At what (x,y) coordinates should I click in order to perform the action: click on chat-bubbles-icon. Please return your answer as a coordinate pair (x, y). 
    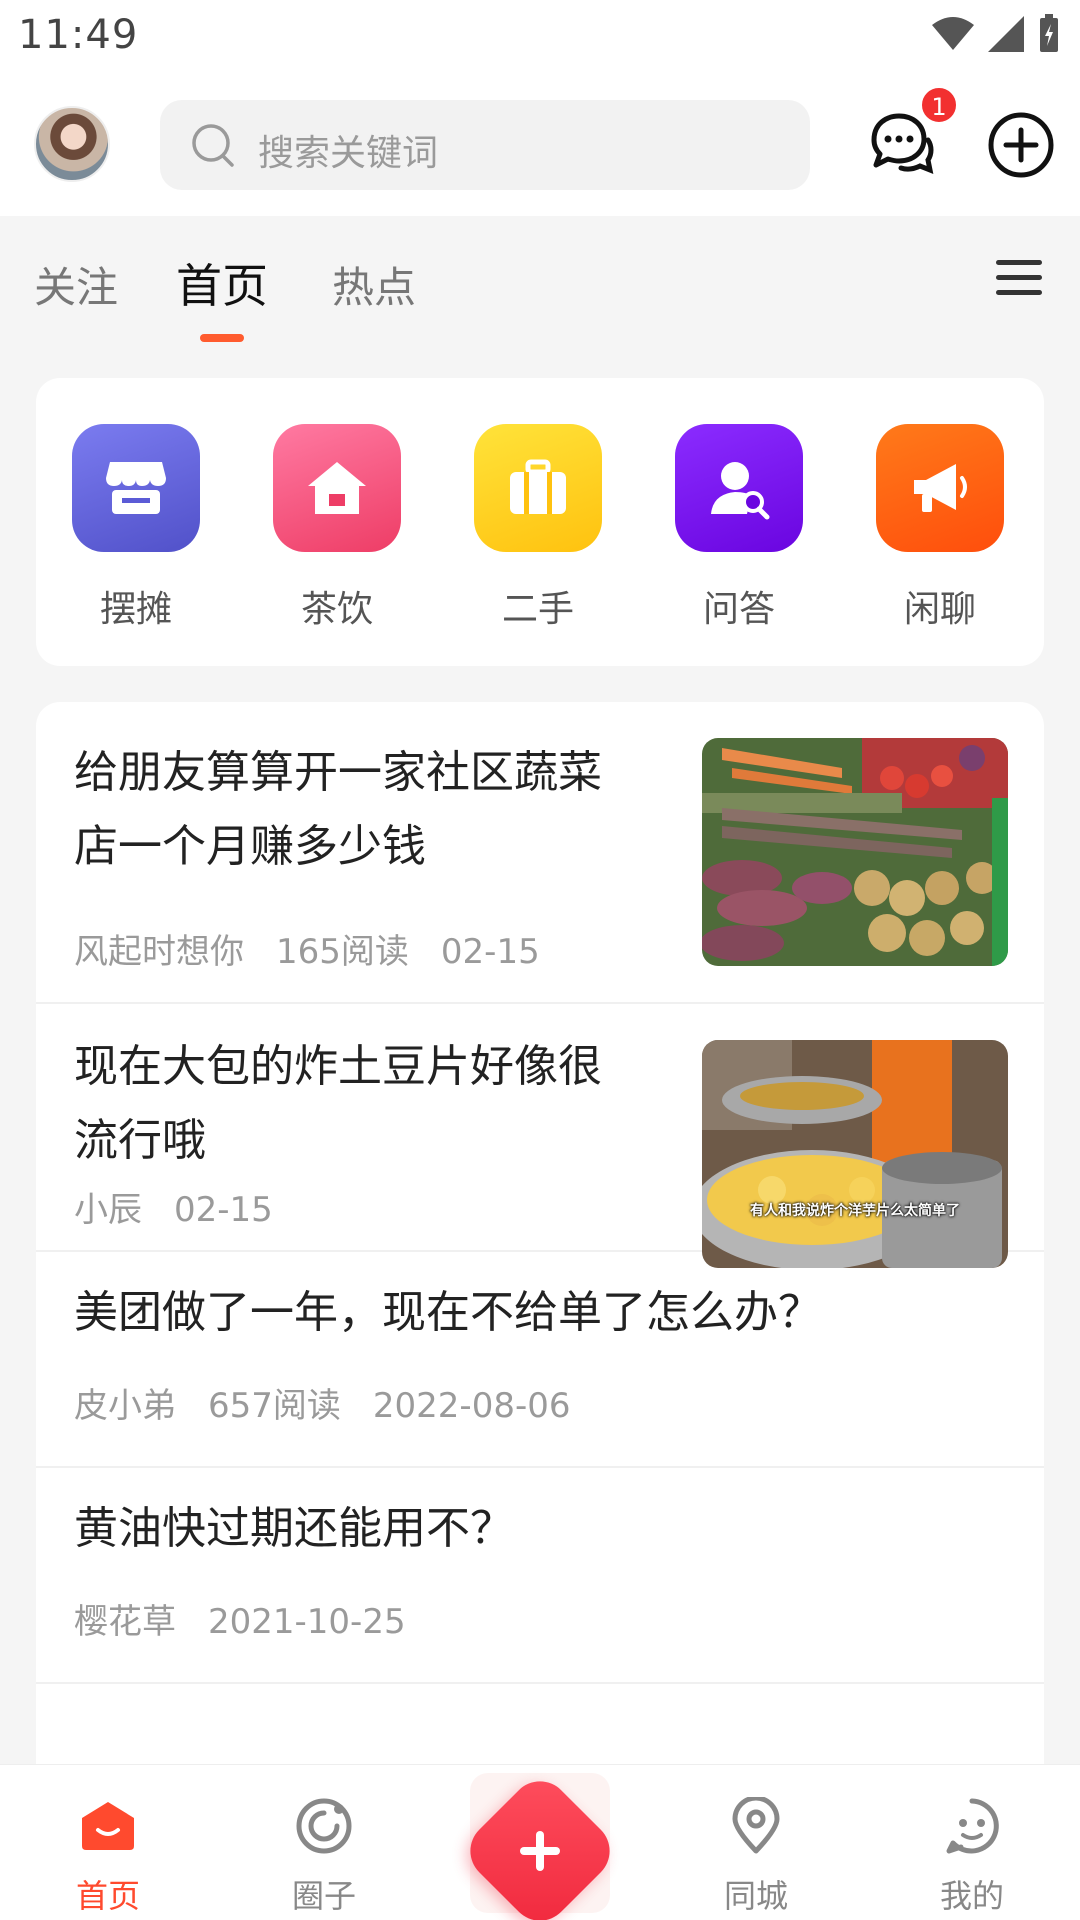
    Looking at the image, I should click on (902, 144).